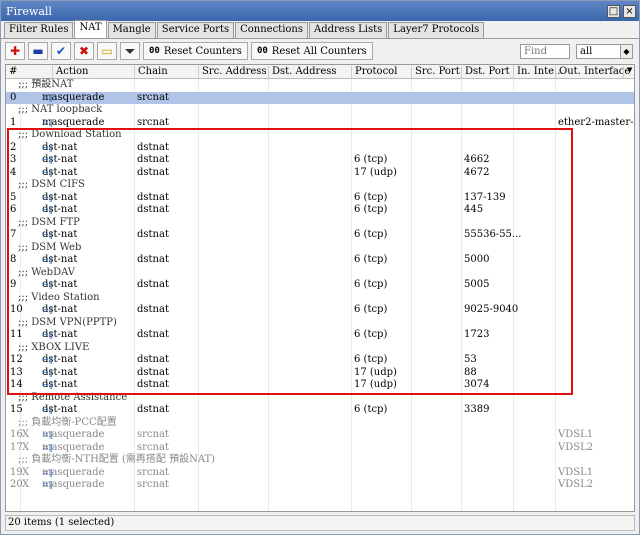  What do you see at coordinates (348, 30) in the screenshot?
I see `tab-address-lists: Address Lists` at bounding box center [348, 30].